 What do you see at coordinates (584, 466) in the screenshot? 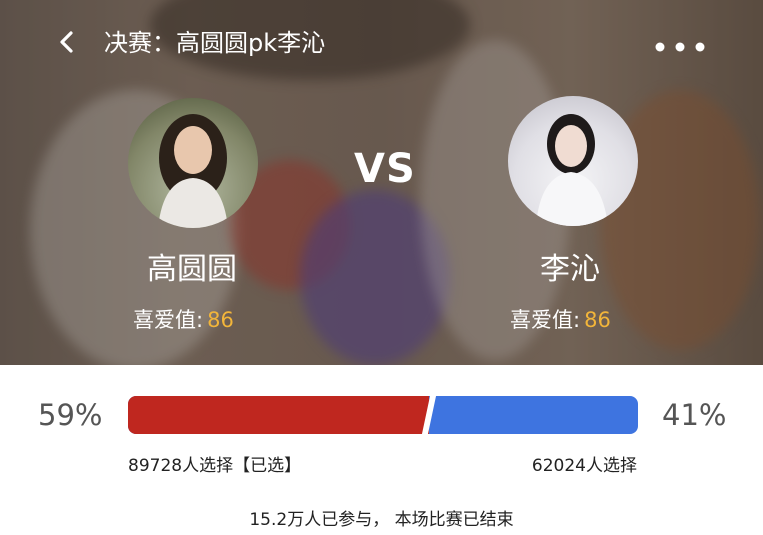
I see `right-vote-count: 62024人选择` at bounding box center [584, 466].